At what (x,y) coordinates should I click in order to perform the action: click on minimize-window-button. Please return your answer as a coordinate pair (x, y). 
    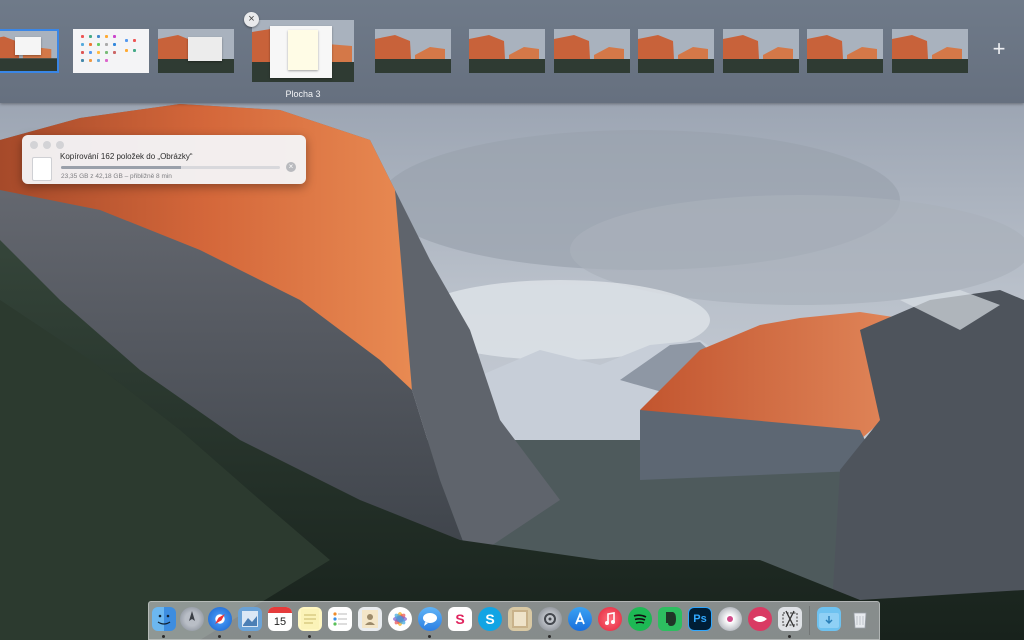
    Looking at the image, I should click on (47, 145).